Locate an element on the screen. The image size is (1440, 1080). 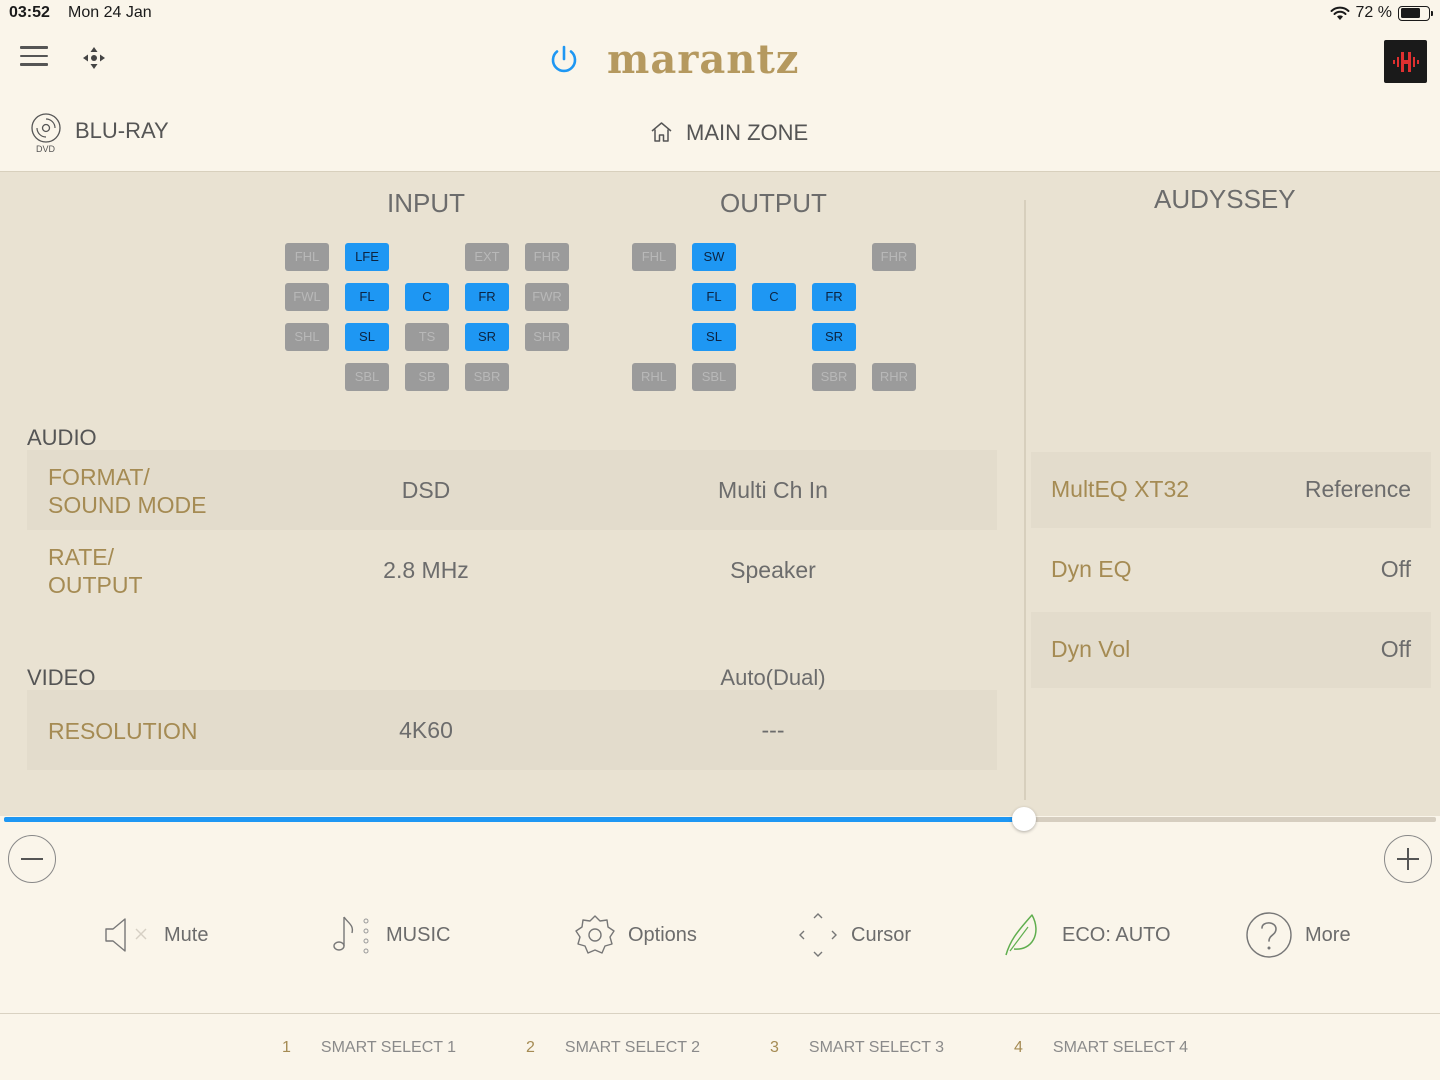
battery-icon is located at coordinates (1415, 13).